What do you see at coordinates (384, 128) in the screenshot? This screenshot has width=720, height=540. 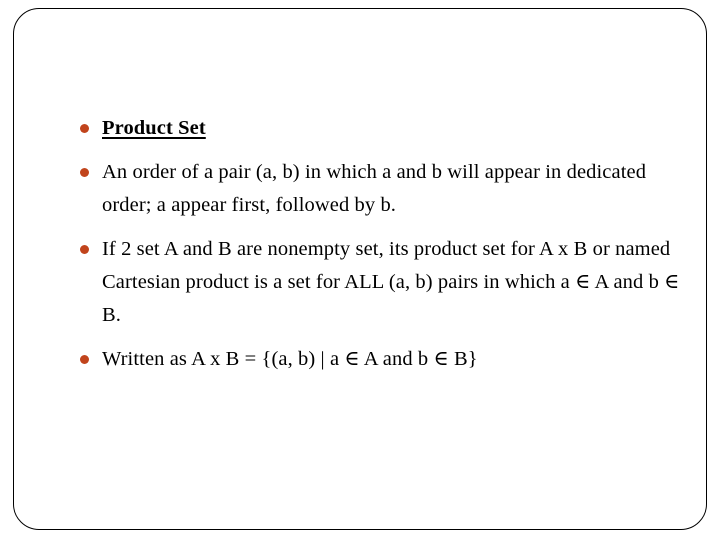 I see `list-item: Product Set` at bounding box center [384, 128].